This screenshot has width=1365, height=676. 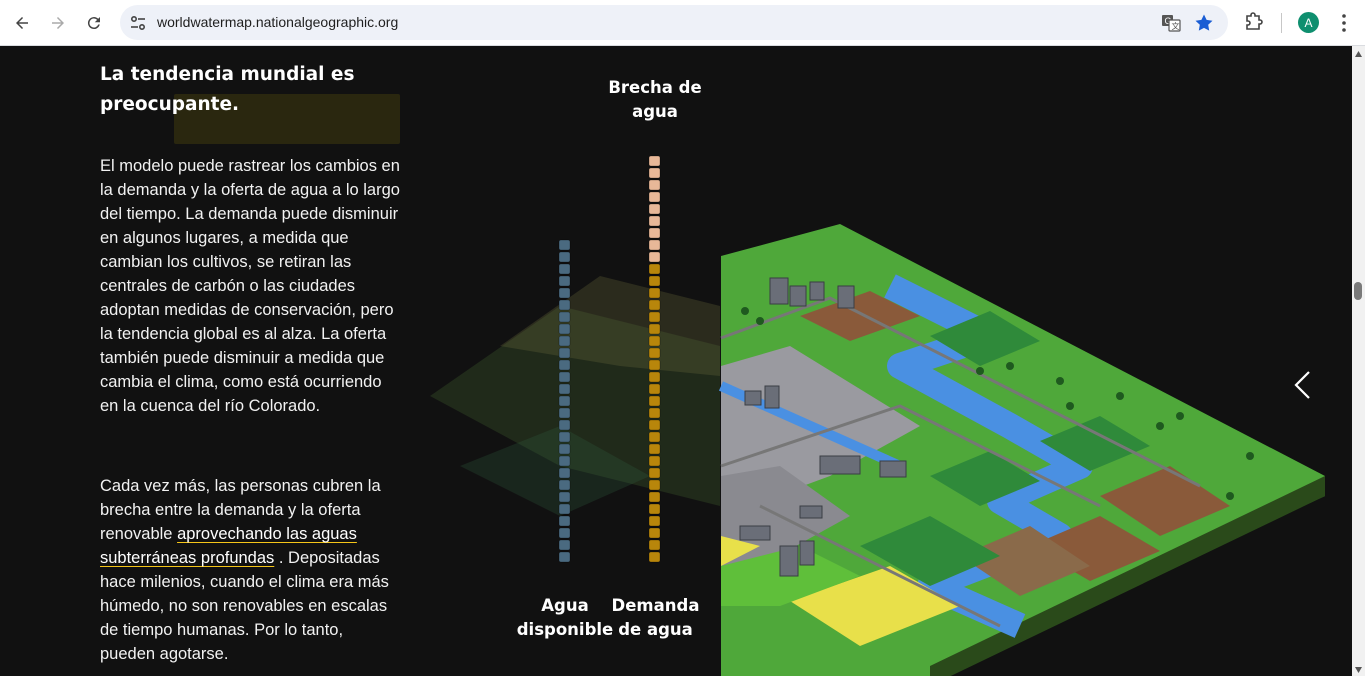 I want to click on chevron-left-icon, so click(x=1303, y=385).